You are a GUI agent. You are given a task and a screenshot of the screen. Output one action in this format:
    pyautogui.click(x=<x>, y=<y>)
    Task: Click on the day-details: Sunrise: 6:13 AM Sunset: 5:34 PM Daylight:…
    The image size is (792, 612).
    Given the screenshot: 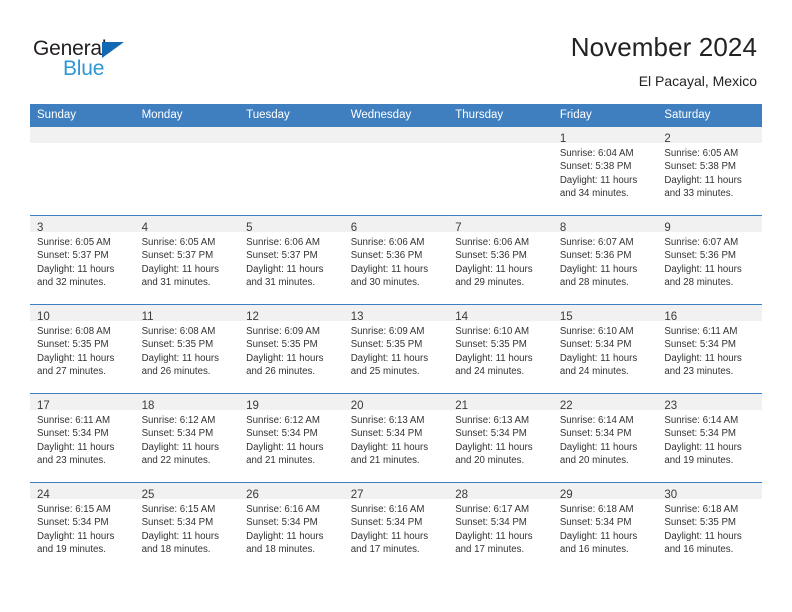 What is the action you would take?
    pyautogui.click(x=396, y=439)
    